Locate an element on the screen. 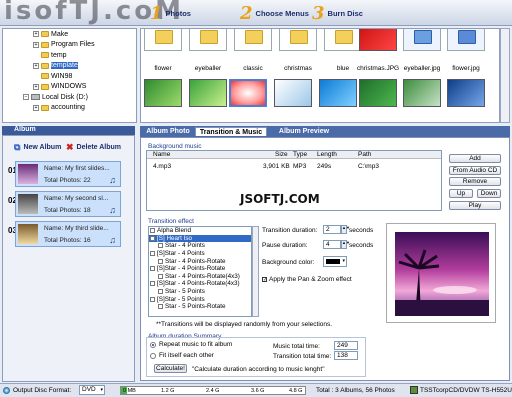  pan-zoom-checkbox: ✓ Apply the Pan & Zoom effect is located at coordinates (307, 279).